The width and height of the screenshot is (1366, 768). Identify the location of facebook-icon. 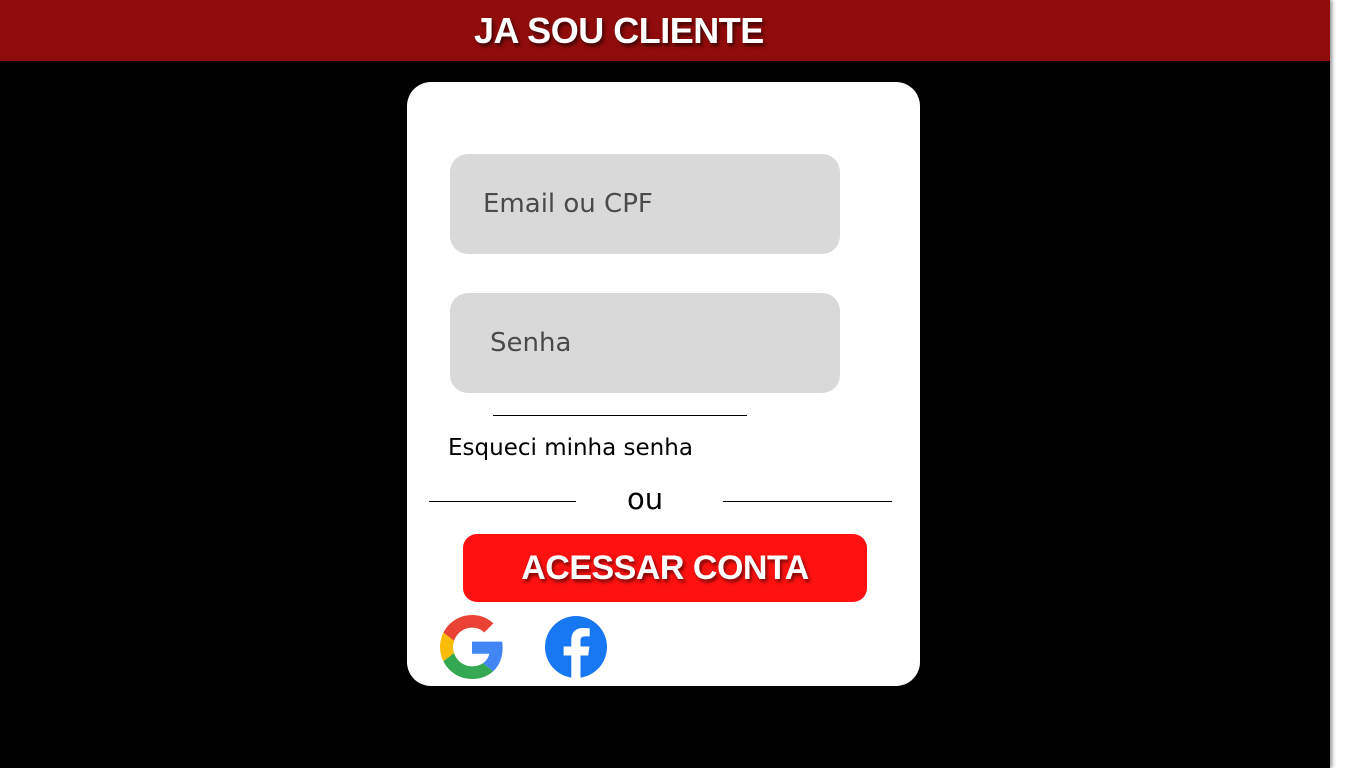
(576, 647).